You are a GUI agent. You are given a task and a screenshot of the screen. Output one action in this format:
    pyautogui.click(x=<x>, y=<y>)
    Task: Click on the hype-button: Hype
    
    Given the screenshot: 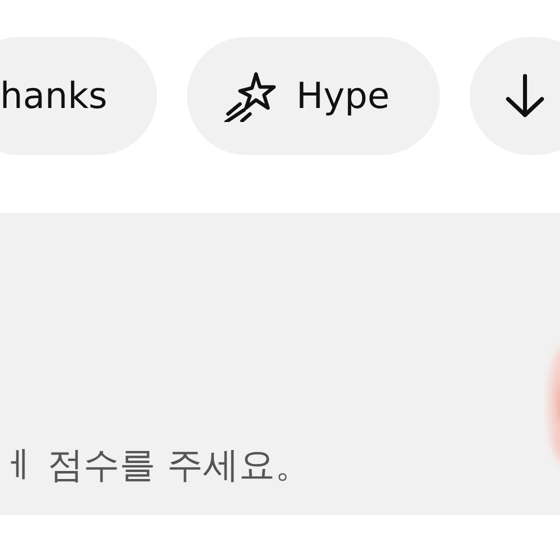 What is the action you would take?
    pyautogui.click(x=313, y=96)
    